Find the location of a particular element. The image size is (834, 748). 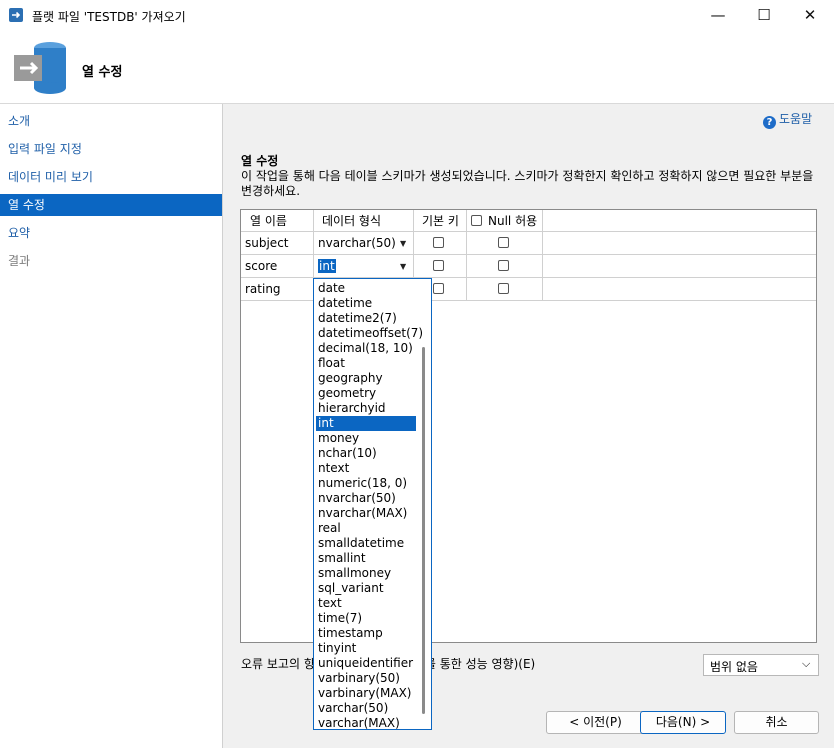

dropdown-option: varchar(50) is located at coordinates (366, 708).